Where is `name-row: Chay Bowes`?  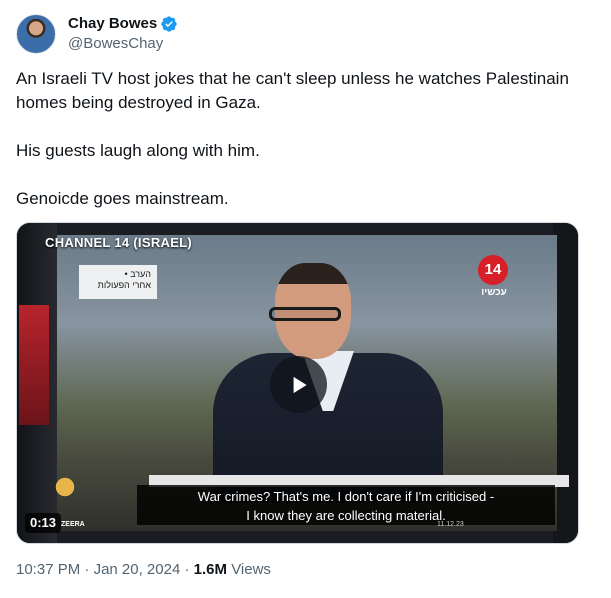 name-row: Chay Bowes is located at coordinates (123, 24).